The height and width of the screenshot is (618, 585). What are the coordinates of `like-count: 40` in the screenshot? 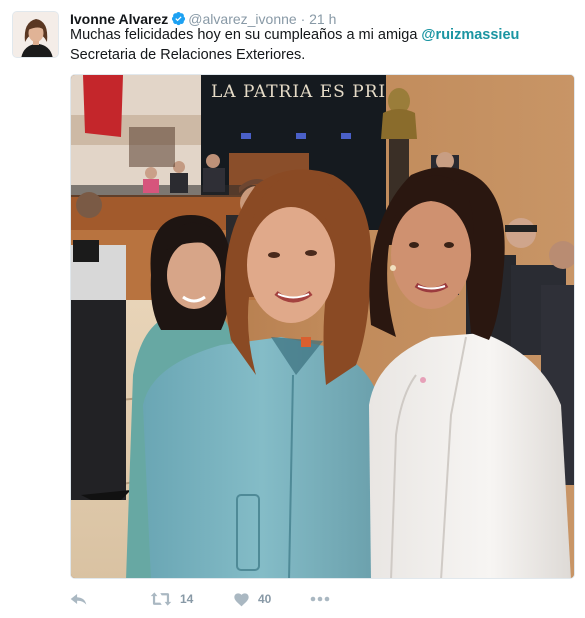 It's located at (265, 599).